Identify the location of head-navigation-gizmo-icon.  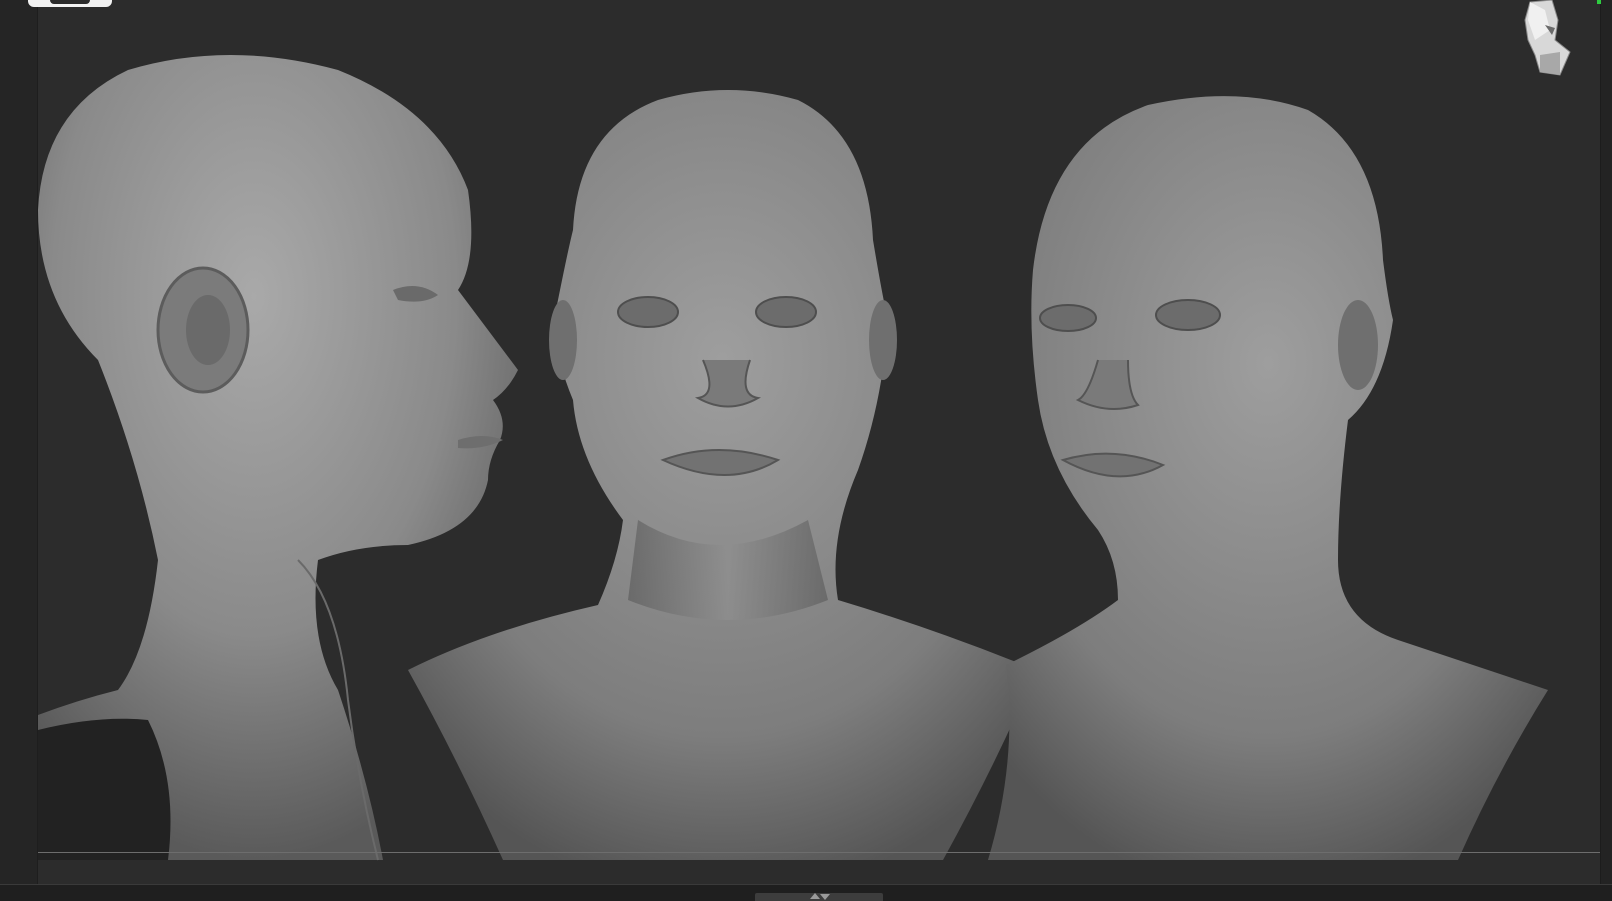
(1540, 40).